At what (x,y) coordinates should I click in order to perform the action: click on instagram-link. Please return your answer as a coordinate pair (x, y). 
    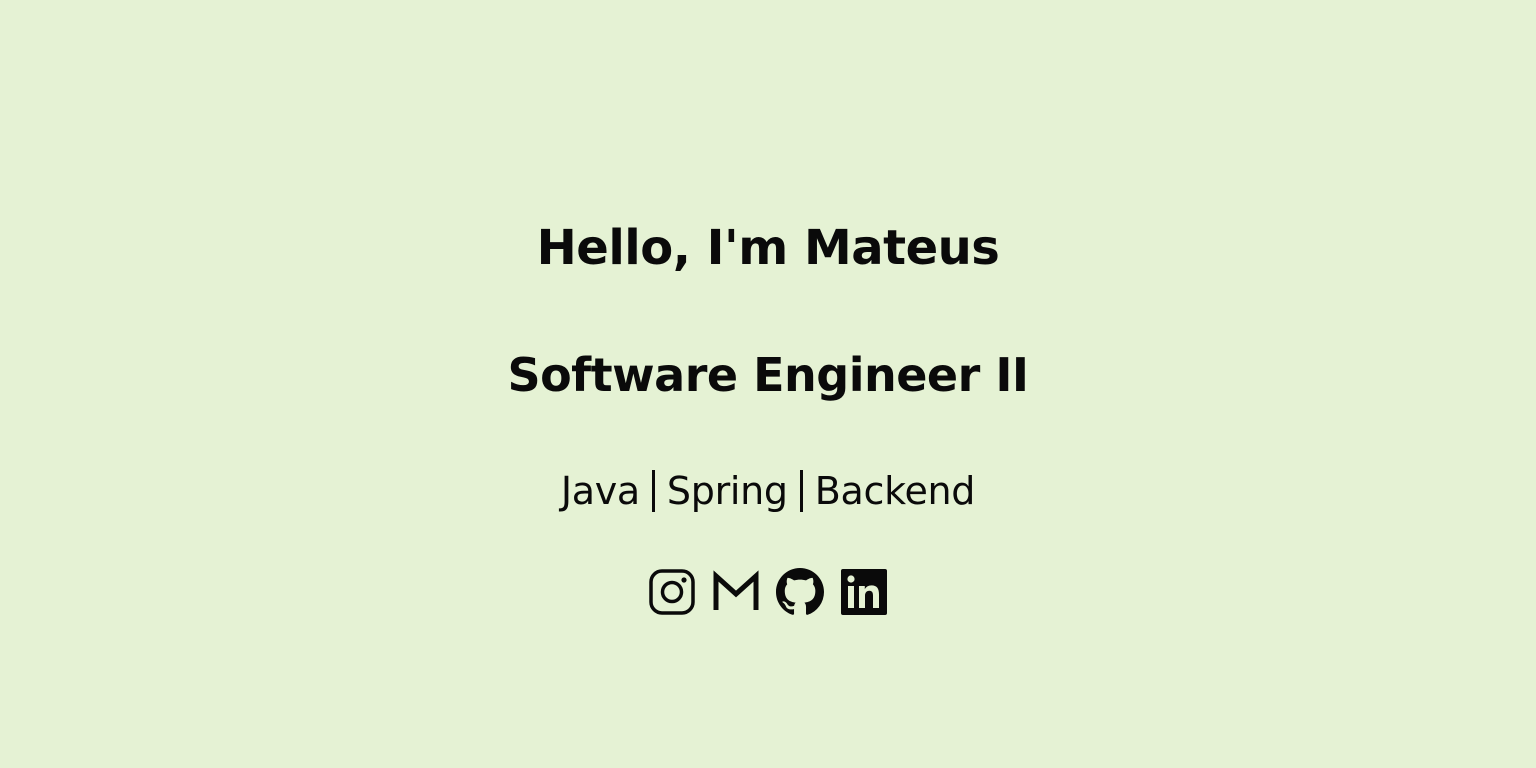
    Looking at the image, I should click on (672, 592).